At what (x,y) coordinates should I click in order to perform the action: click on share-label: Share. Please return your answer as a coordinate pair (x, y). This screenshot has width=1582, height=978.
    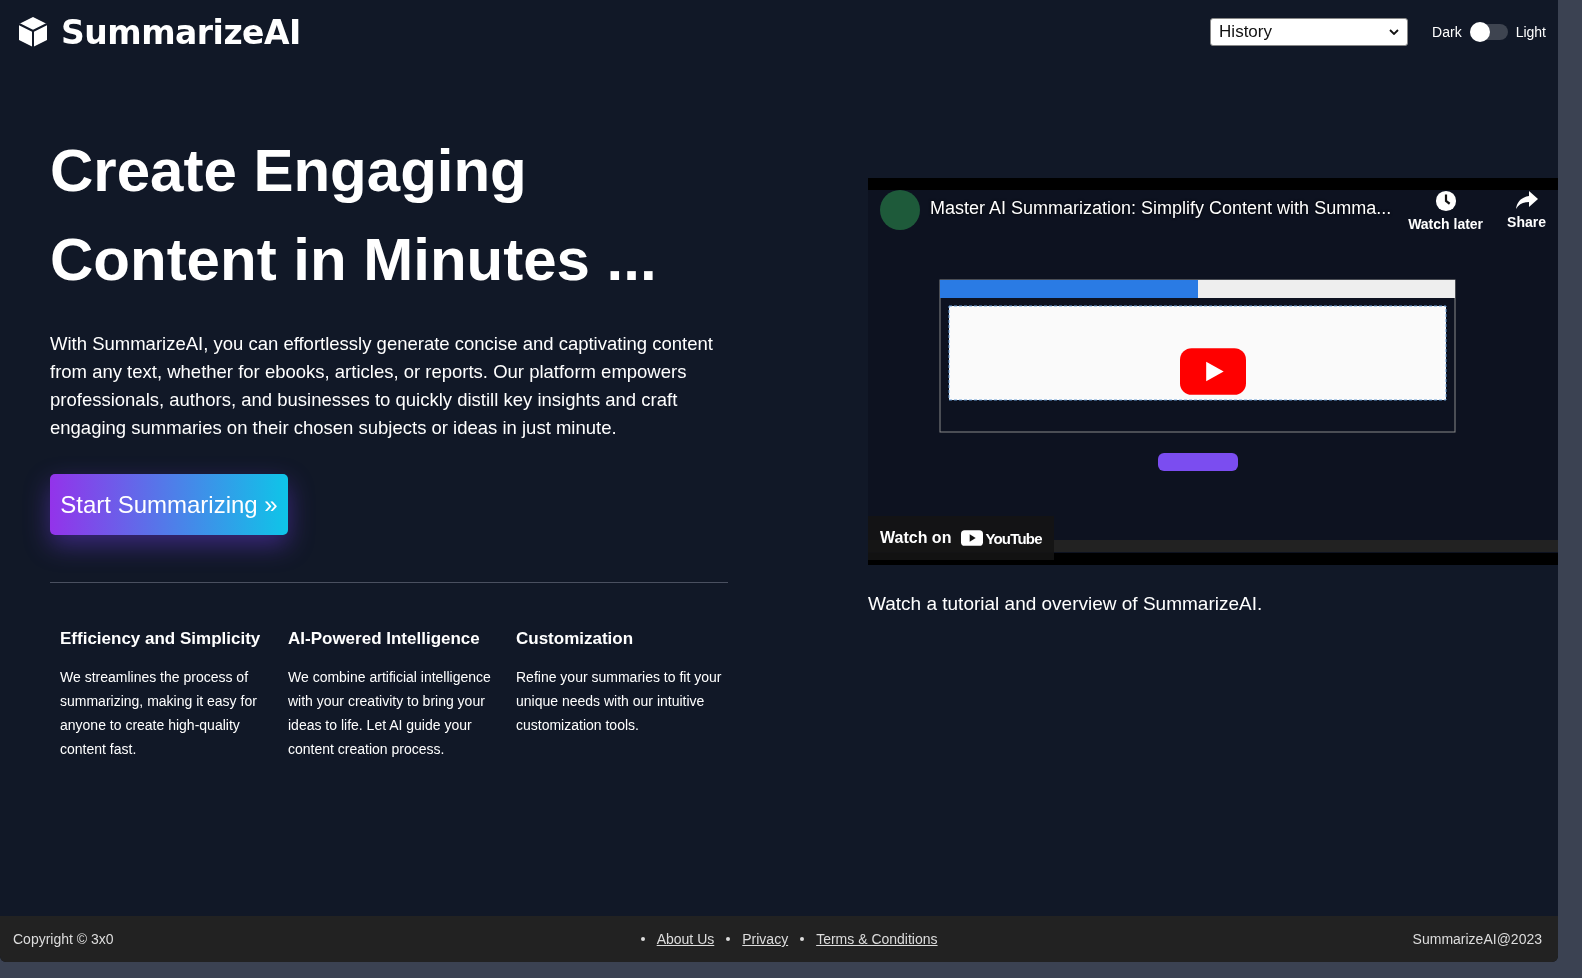
    Looking at the image, I should click on (1526, 222).